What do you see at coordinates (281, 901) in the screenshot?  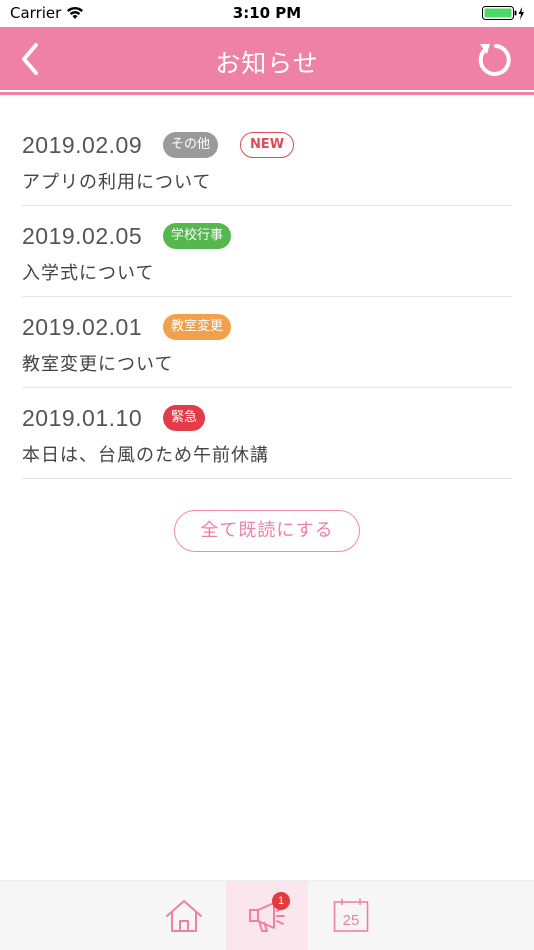 I see `notification-count-badge: 1` at bounding box center [281, 901].